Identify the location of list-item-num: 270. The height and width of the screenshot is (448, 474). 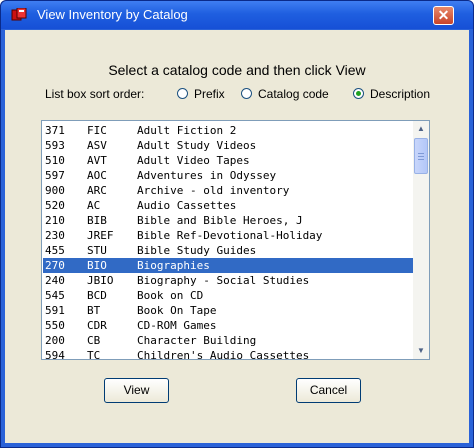
(55, 265).